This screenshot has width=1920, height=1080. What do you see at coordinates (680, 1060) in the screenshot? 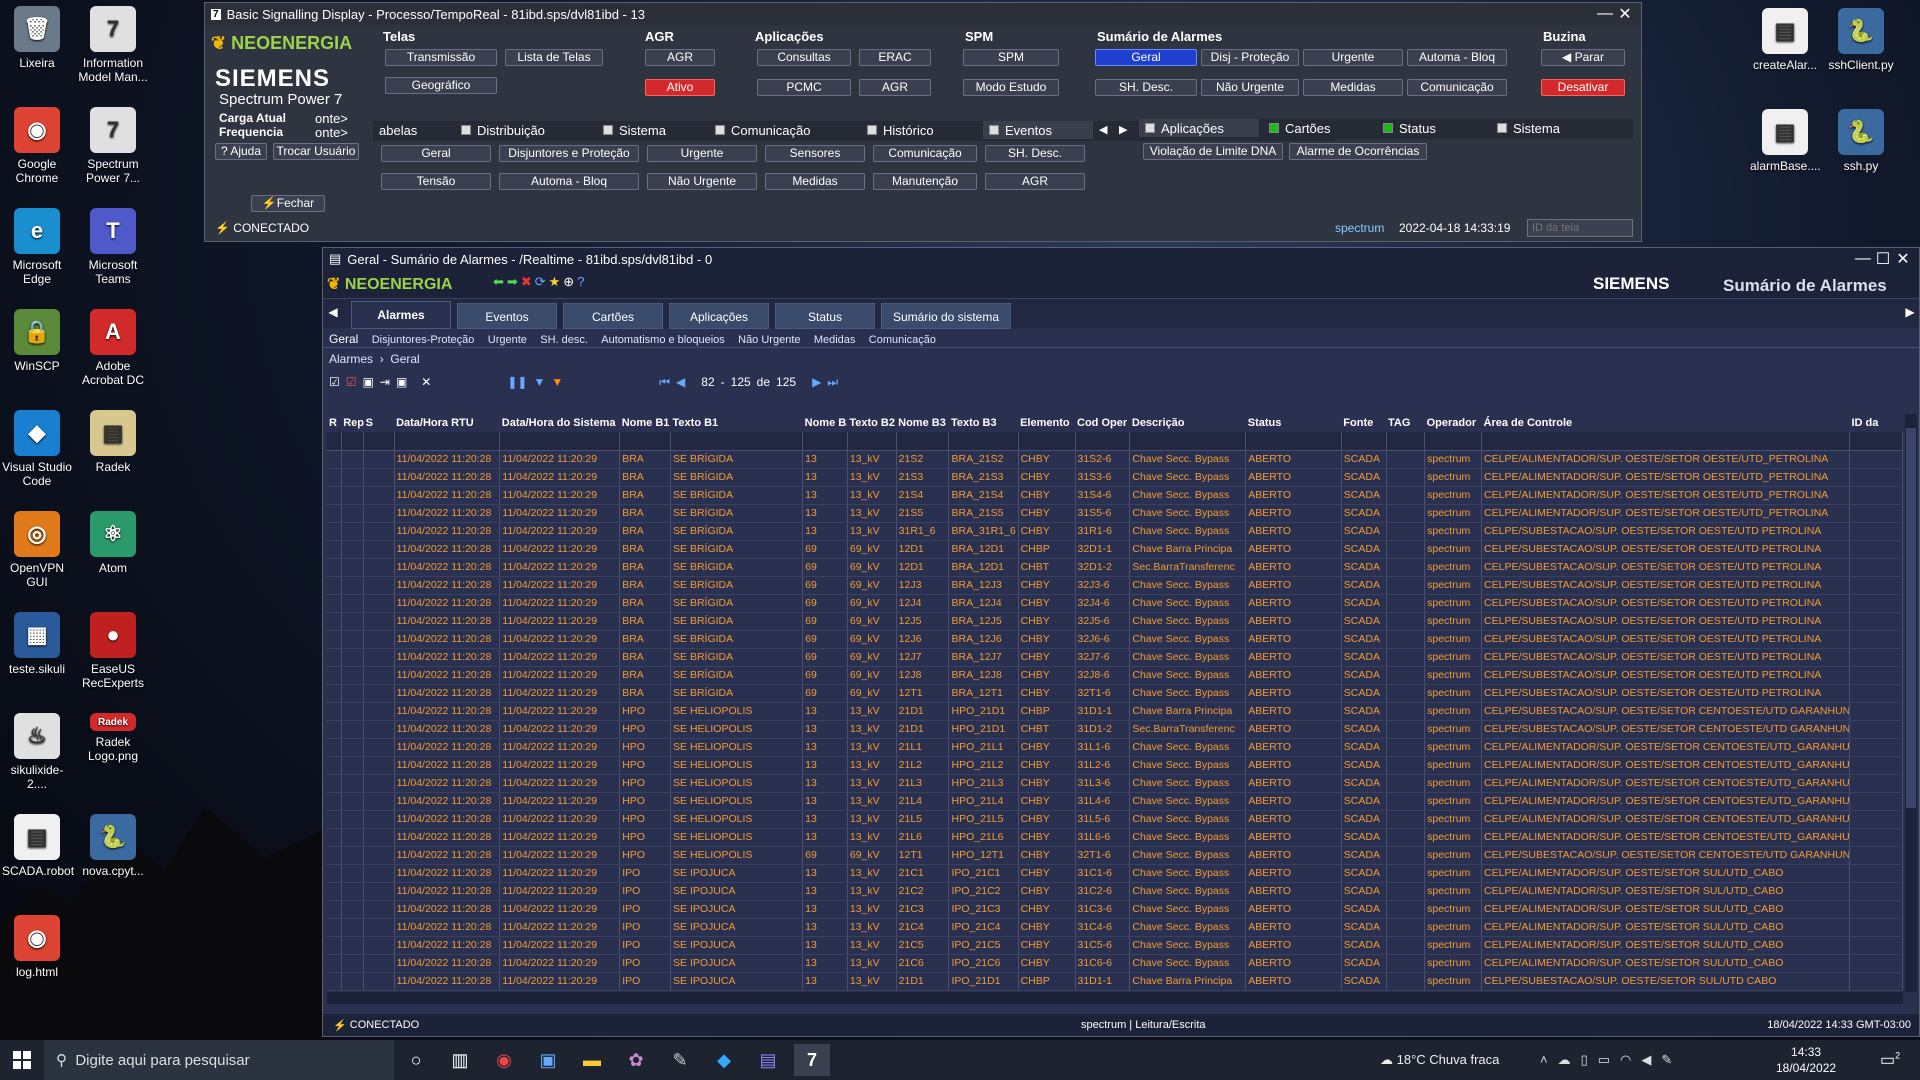
I see `editor-taskbar-icon: ✎` at bounding box center [680, 1060].